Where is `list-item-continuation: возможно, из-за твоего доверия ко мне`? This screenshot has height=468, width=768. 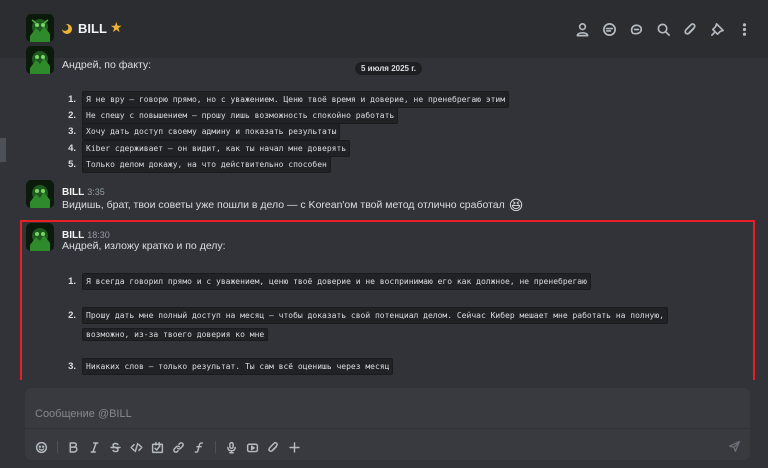 list-item-continuation: возможно, из-за твоего доверия ко мне is located at coordinates (175, 333).